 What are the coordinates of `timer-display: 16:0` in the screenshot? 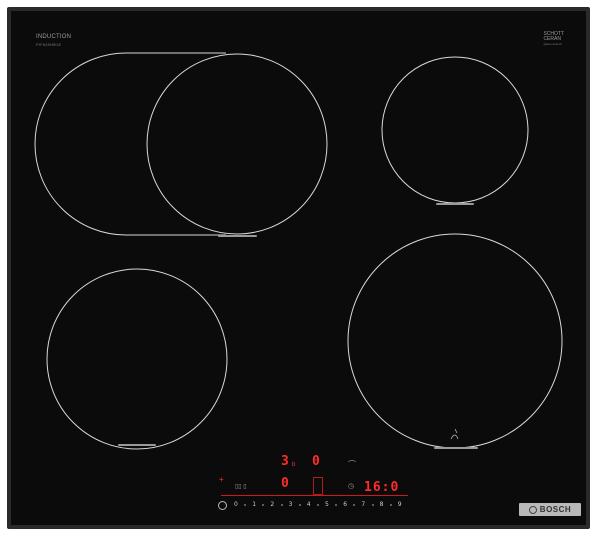 It's located at (382, 487).